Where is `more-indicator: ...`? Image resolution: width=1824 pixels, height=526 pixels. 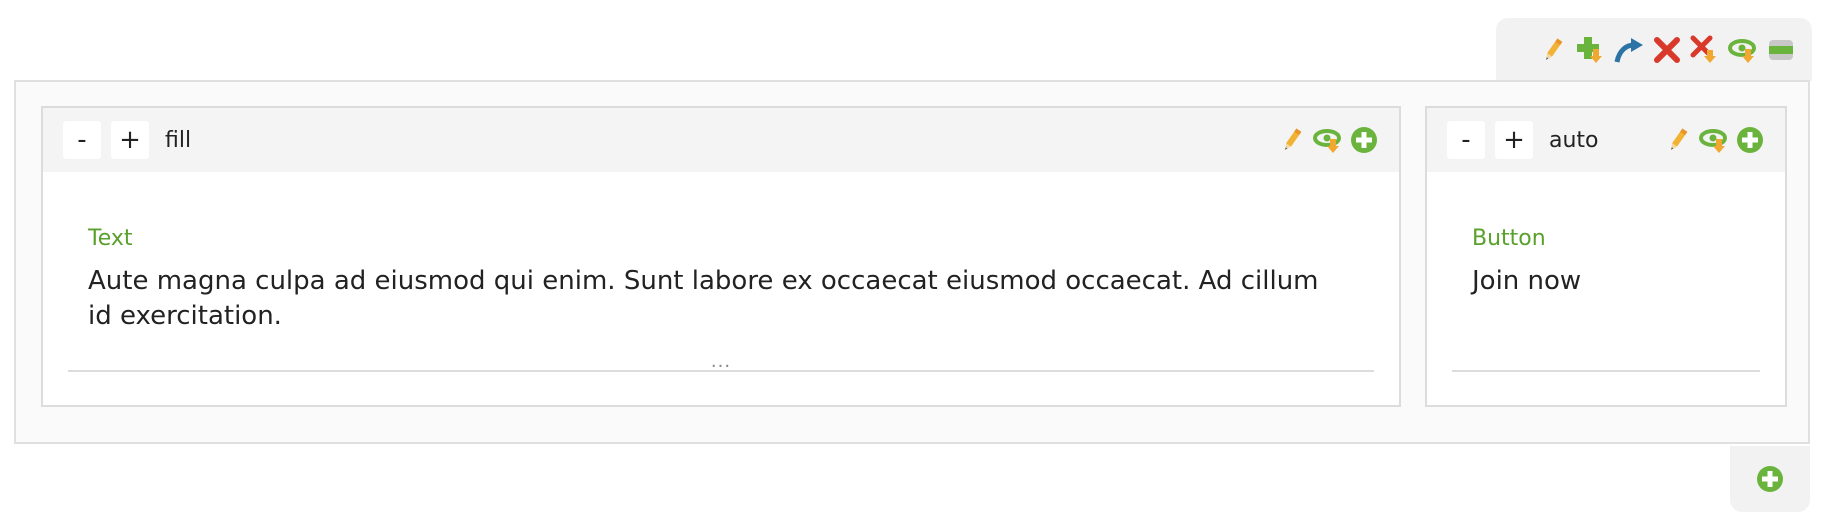
more-indicator: ... is located at coordinates (721, 362).